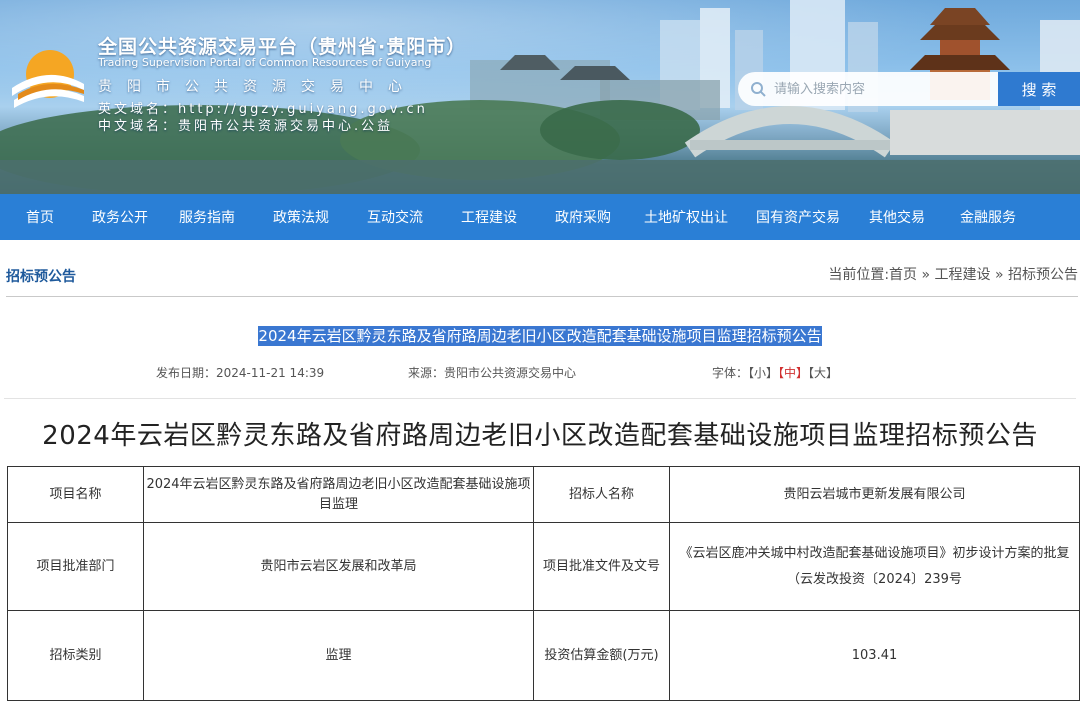 The image size is (1080, 704). I want to click on divider, so click(540, 398).